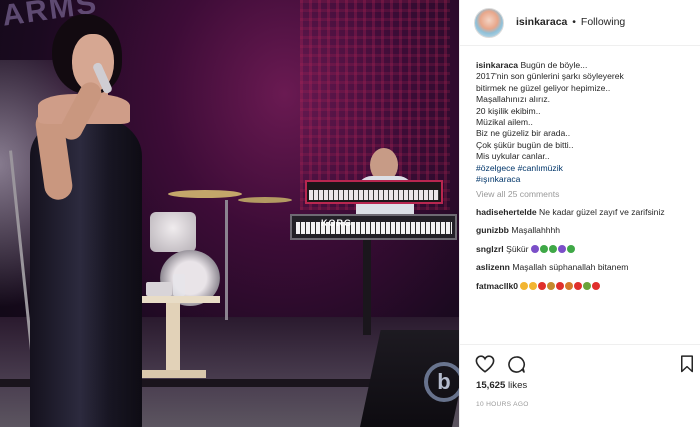  I want to click on comment-icon, so click(516, 367).